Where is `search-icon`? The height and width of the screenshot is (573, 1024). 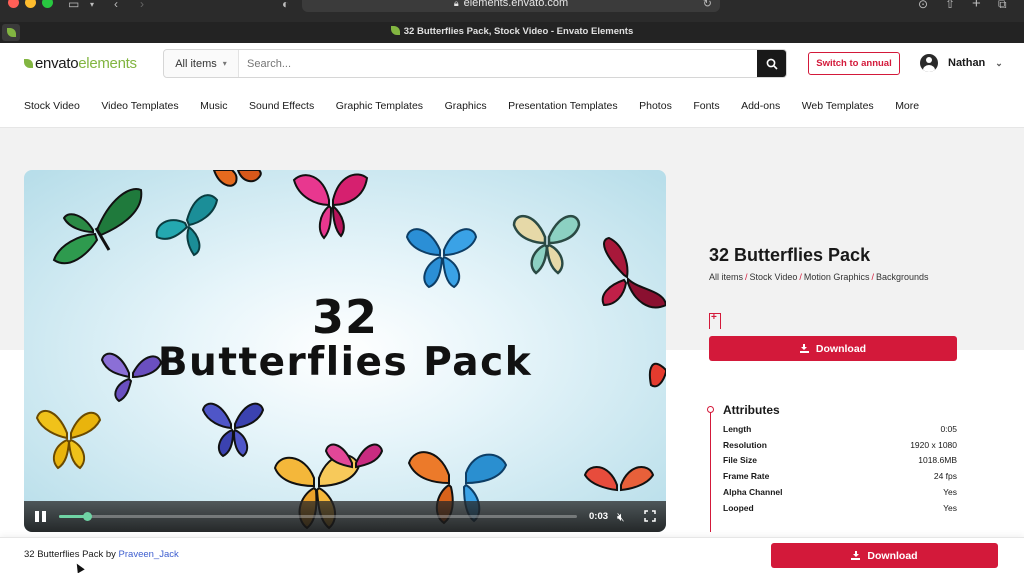 search-icon is located at coordinates (772, 64).